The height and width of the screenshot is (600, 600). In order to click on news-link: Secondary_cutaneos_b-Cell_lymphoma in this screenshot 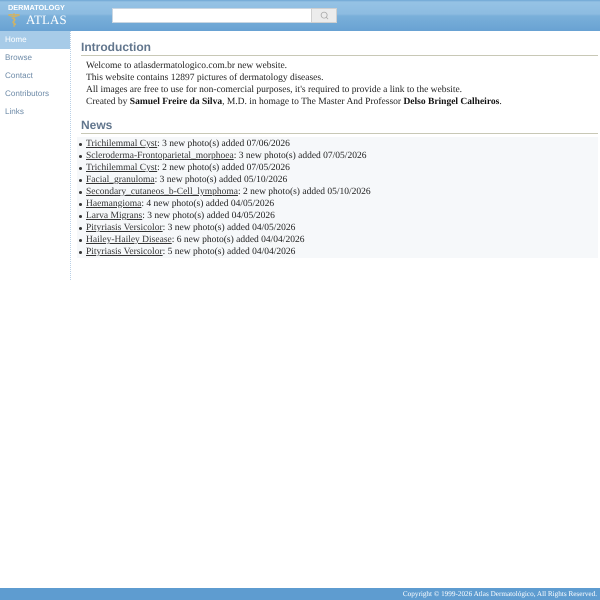, I will do `click(162, 192)`.